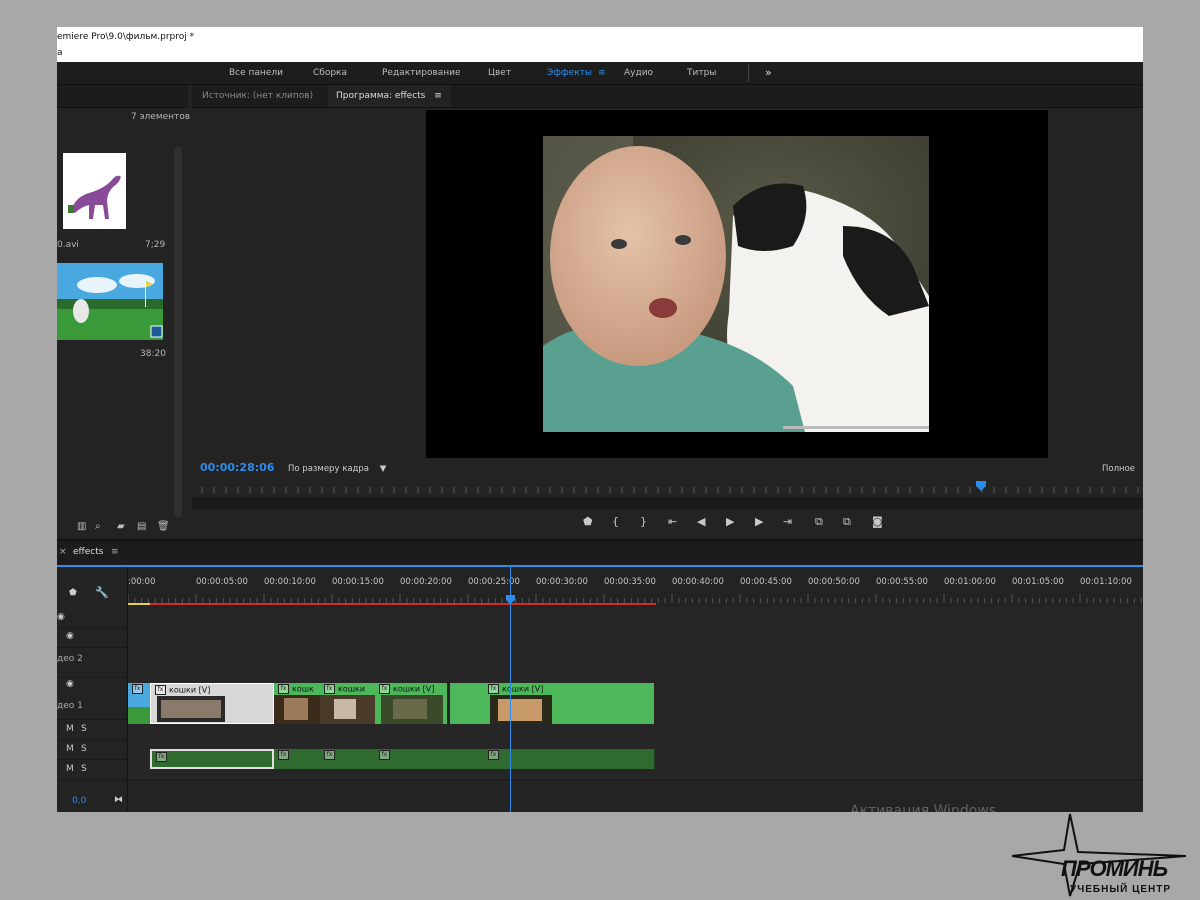 The image size is (1200, 900). Describe the element at coordinates (426, 582) in the screenshot. I see `ruler-label: 00:00:20:00` at that location.